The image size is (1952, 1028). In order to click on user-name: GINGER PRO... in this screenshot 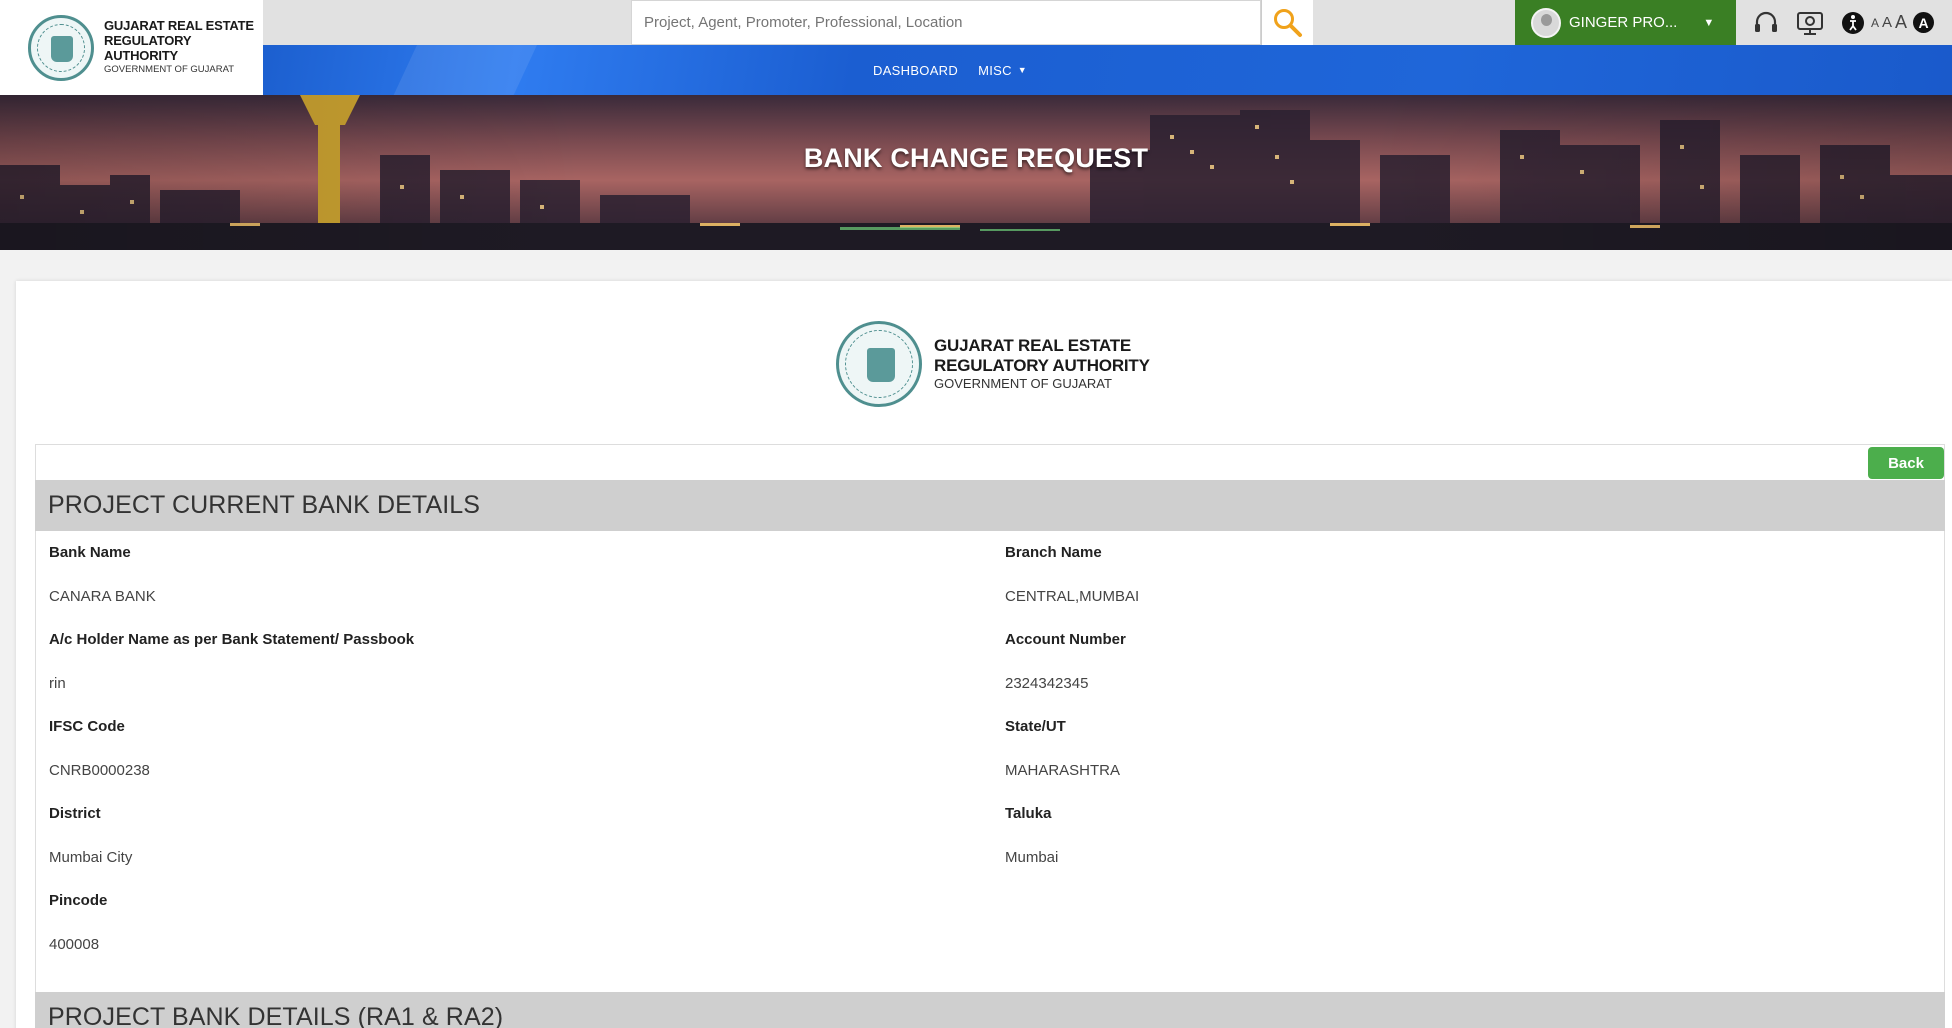, I will do `click(1623, 22)`.